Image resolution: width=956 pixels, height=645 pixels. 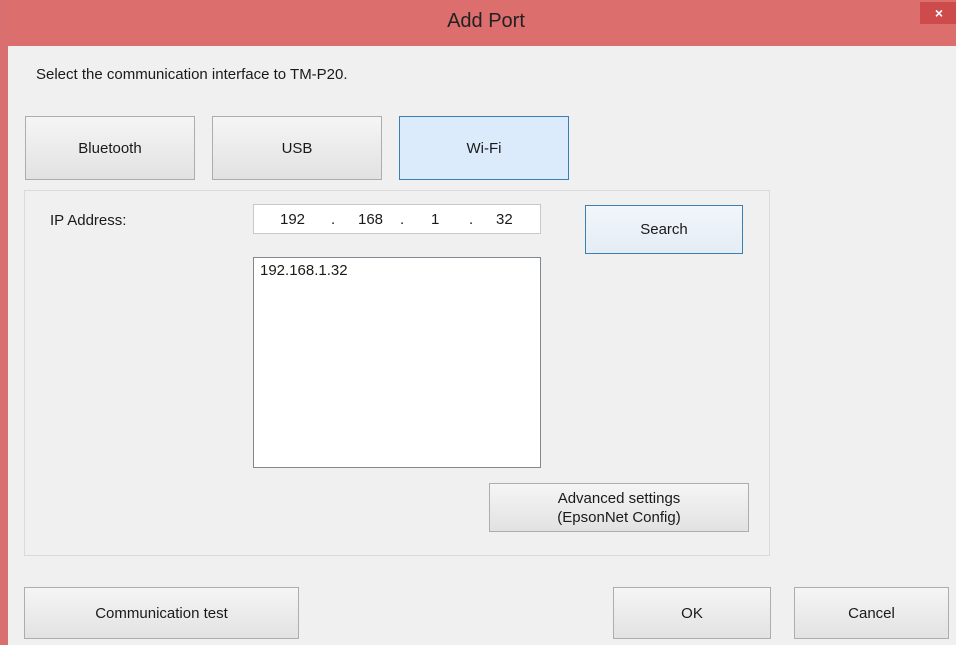 I want to click on tab-wifi: Wi-Fi, so click(x=484, y=148).